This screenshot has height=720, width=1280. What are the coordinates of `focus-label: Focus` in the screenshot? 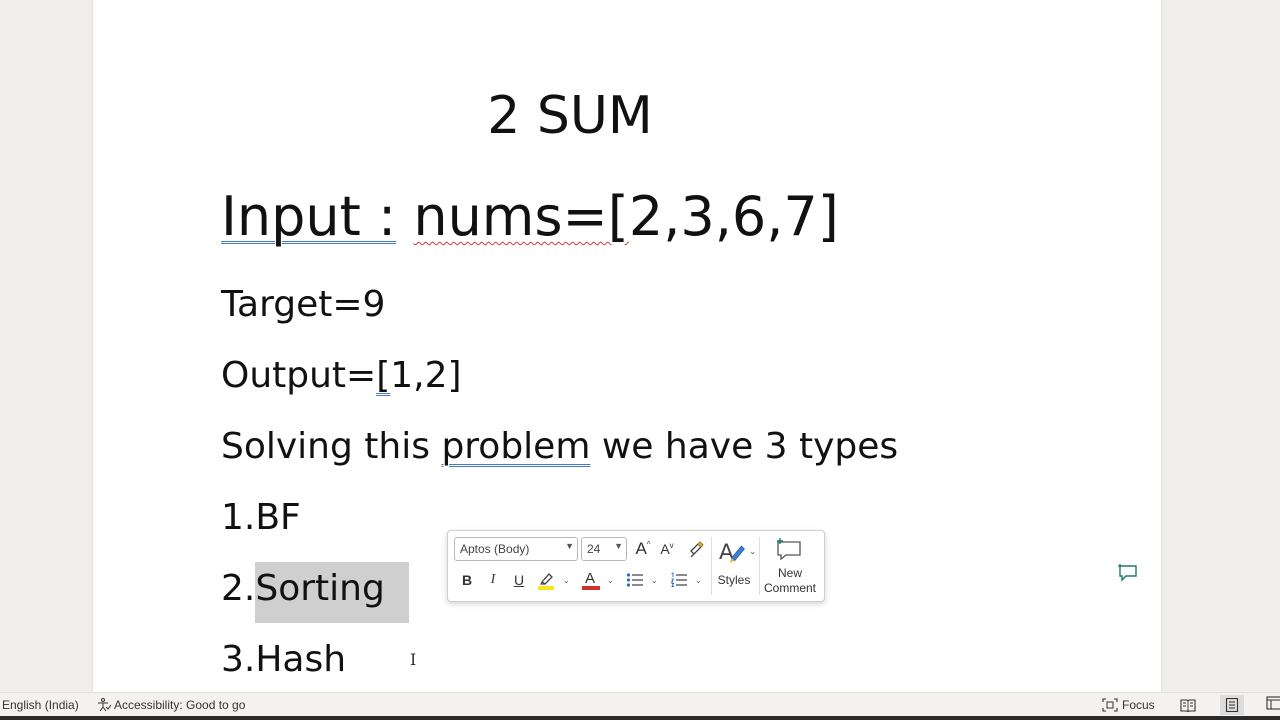 It's located at (1138, 705).